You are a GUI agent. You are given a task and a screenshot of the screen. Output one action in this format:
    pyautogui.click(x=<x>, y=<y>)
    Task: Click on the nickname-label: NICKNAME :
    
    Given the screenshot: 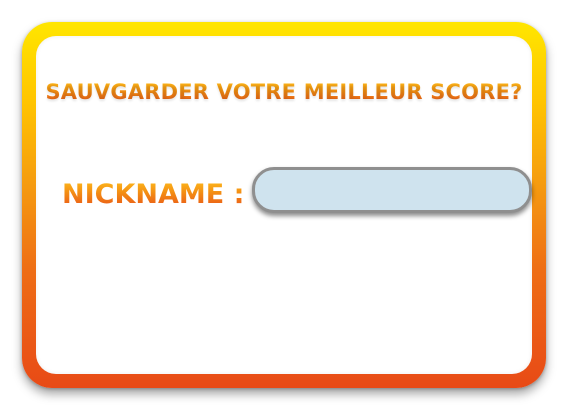 What is the action you would take?
    pyautogui.click(x=153, y=194)
    